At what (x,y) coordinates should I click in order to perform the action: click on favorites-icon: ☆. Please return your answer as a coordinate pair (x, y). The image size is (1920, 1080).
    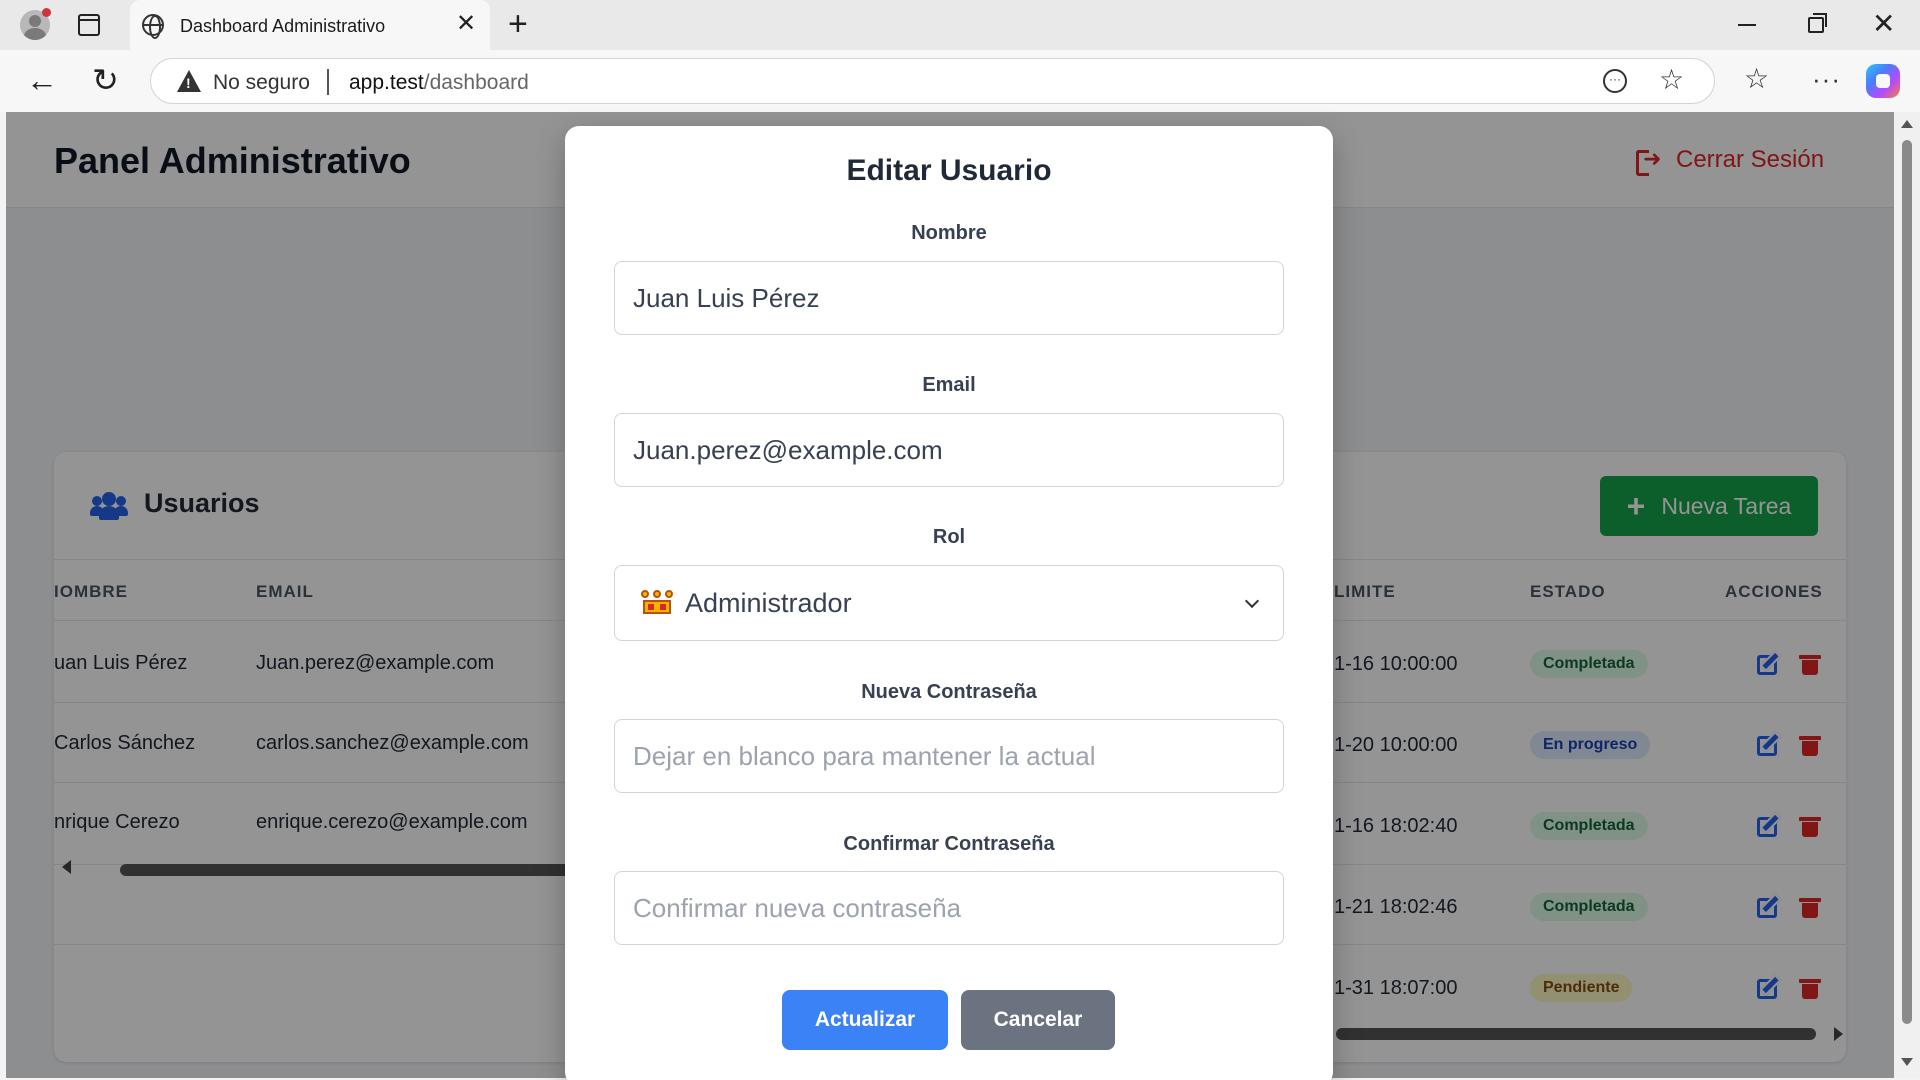
    Looking at the image, I should click on (1756, 79).